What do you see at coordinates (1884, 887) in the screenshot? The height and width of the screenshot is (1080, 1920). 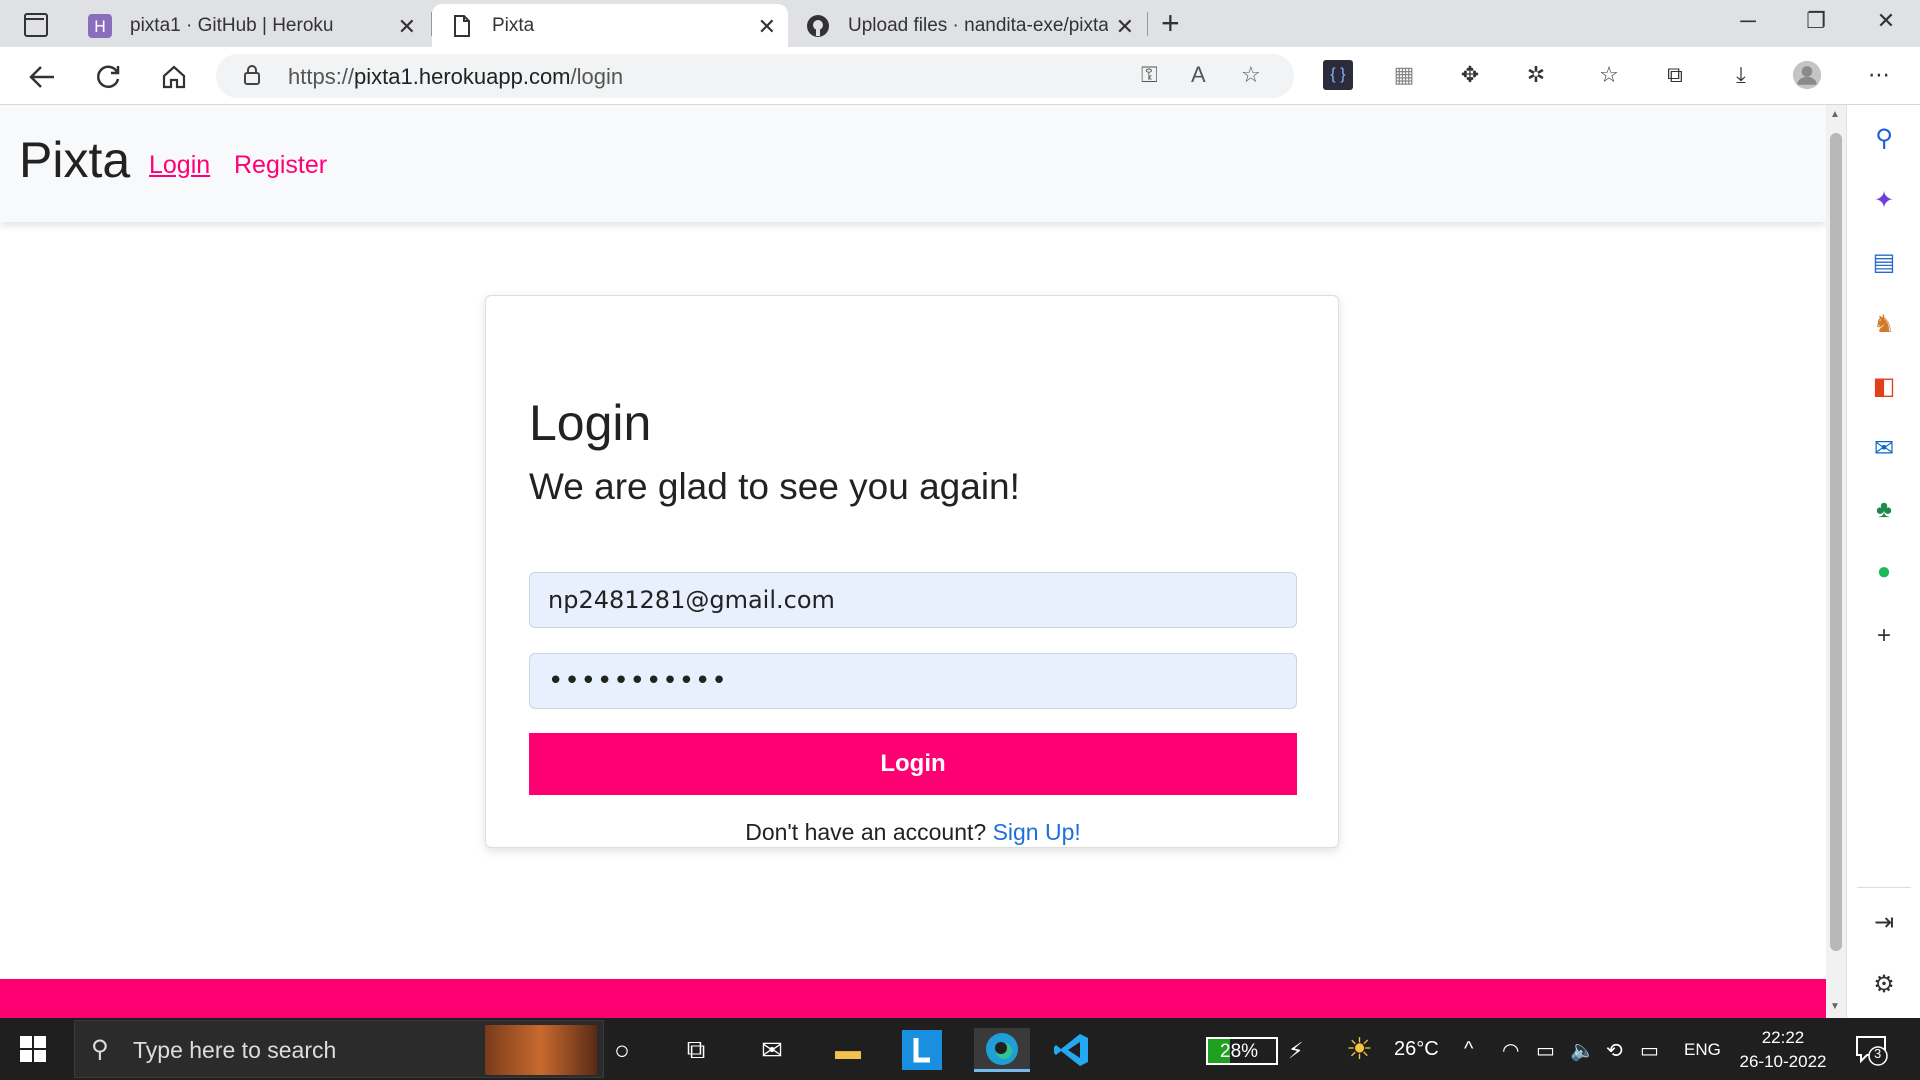 I see `sidebar-divider` at bounding box center [1884, 887].